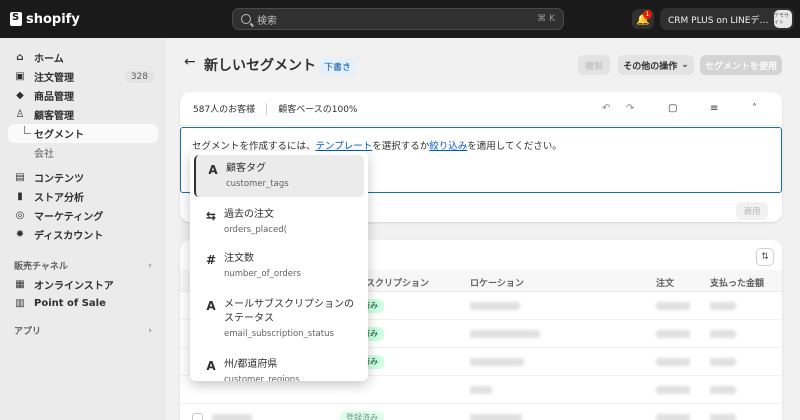 Image resolution: width=800 pixels, height=420 pixels. I want to click on pos-icon: ▥, so click(20, 303).